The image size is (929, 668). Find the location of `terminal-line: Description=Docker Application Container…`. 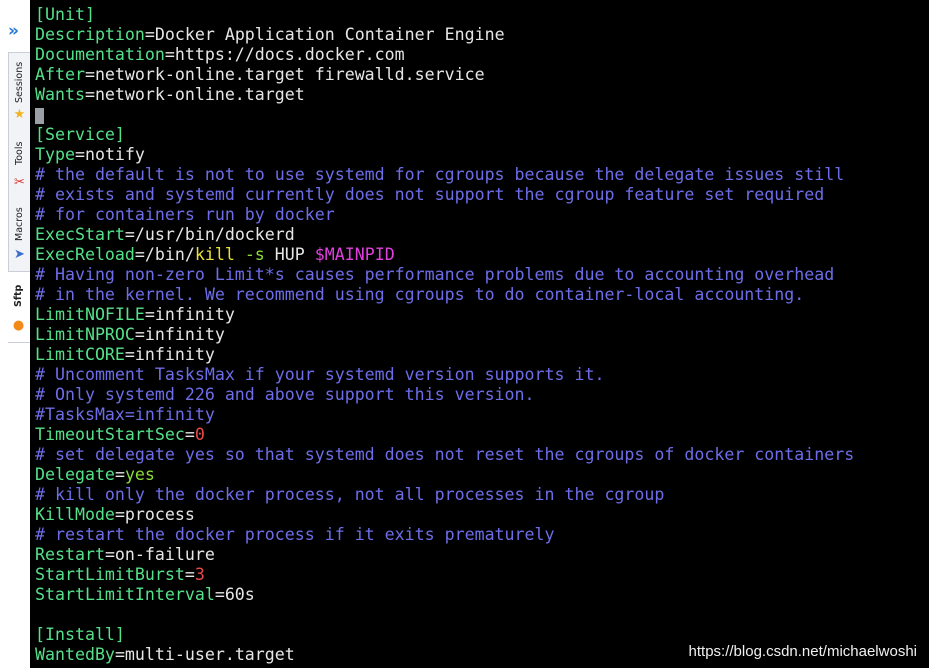

terminal-line: Description=Docker Application Container… is located at coordinates (270, 34).